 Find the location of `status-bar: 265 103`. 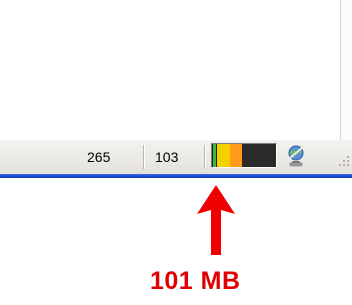

status-bar: 265 103 is located at coordinates (176, 157).